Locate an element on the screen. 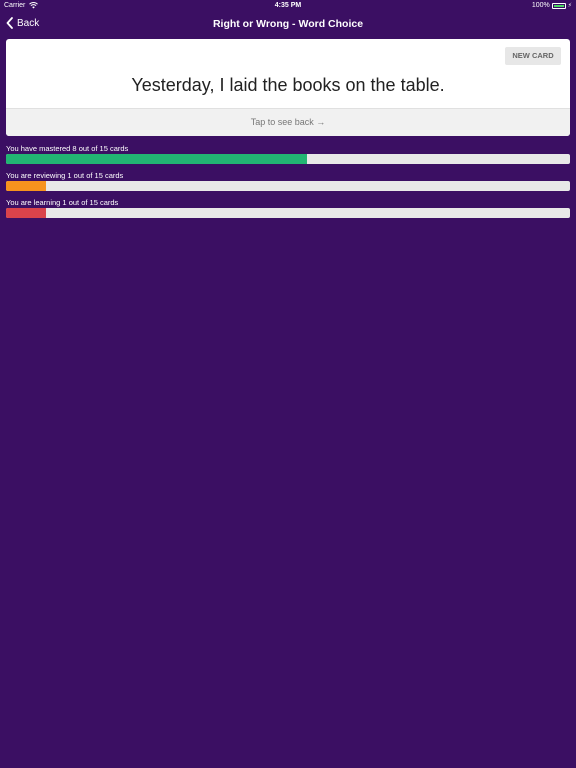 This screenshot has width=576, height=768. nav-bar: Back Right or Wrong - Word Choice is located at coordinates (288, 25).